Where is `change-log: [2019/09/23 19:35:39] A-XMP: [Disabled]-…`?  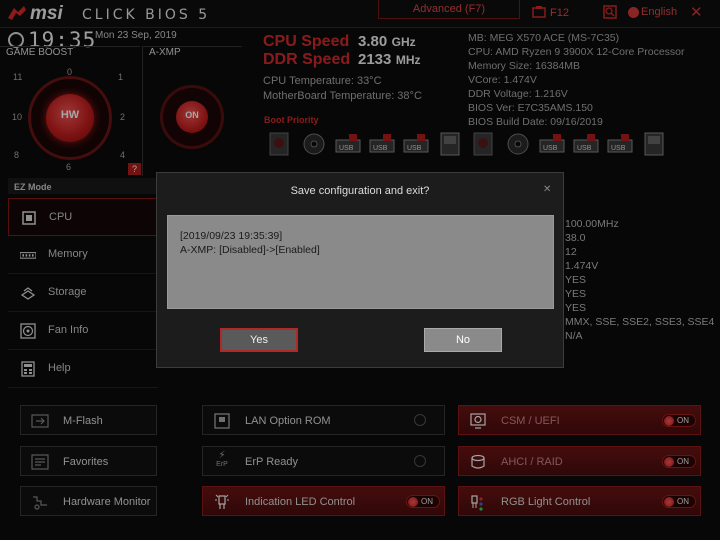
change-log: [2019/09/23 19:35:39] A-XMP: [Disabled]-… is located at coordinates (360, 262).